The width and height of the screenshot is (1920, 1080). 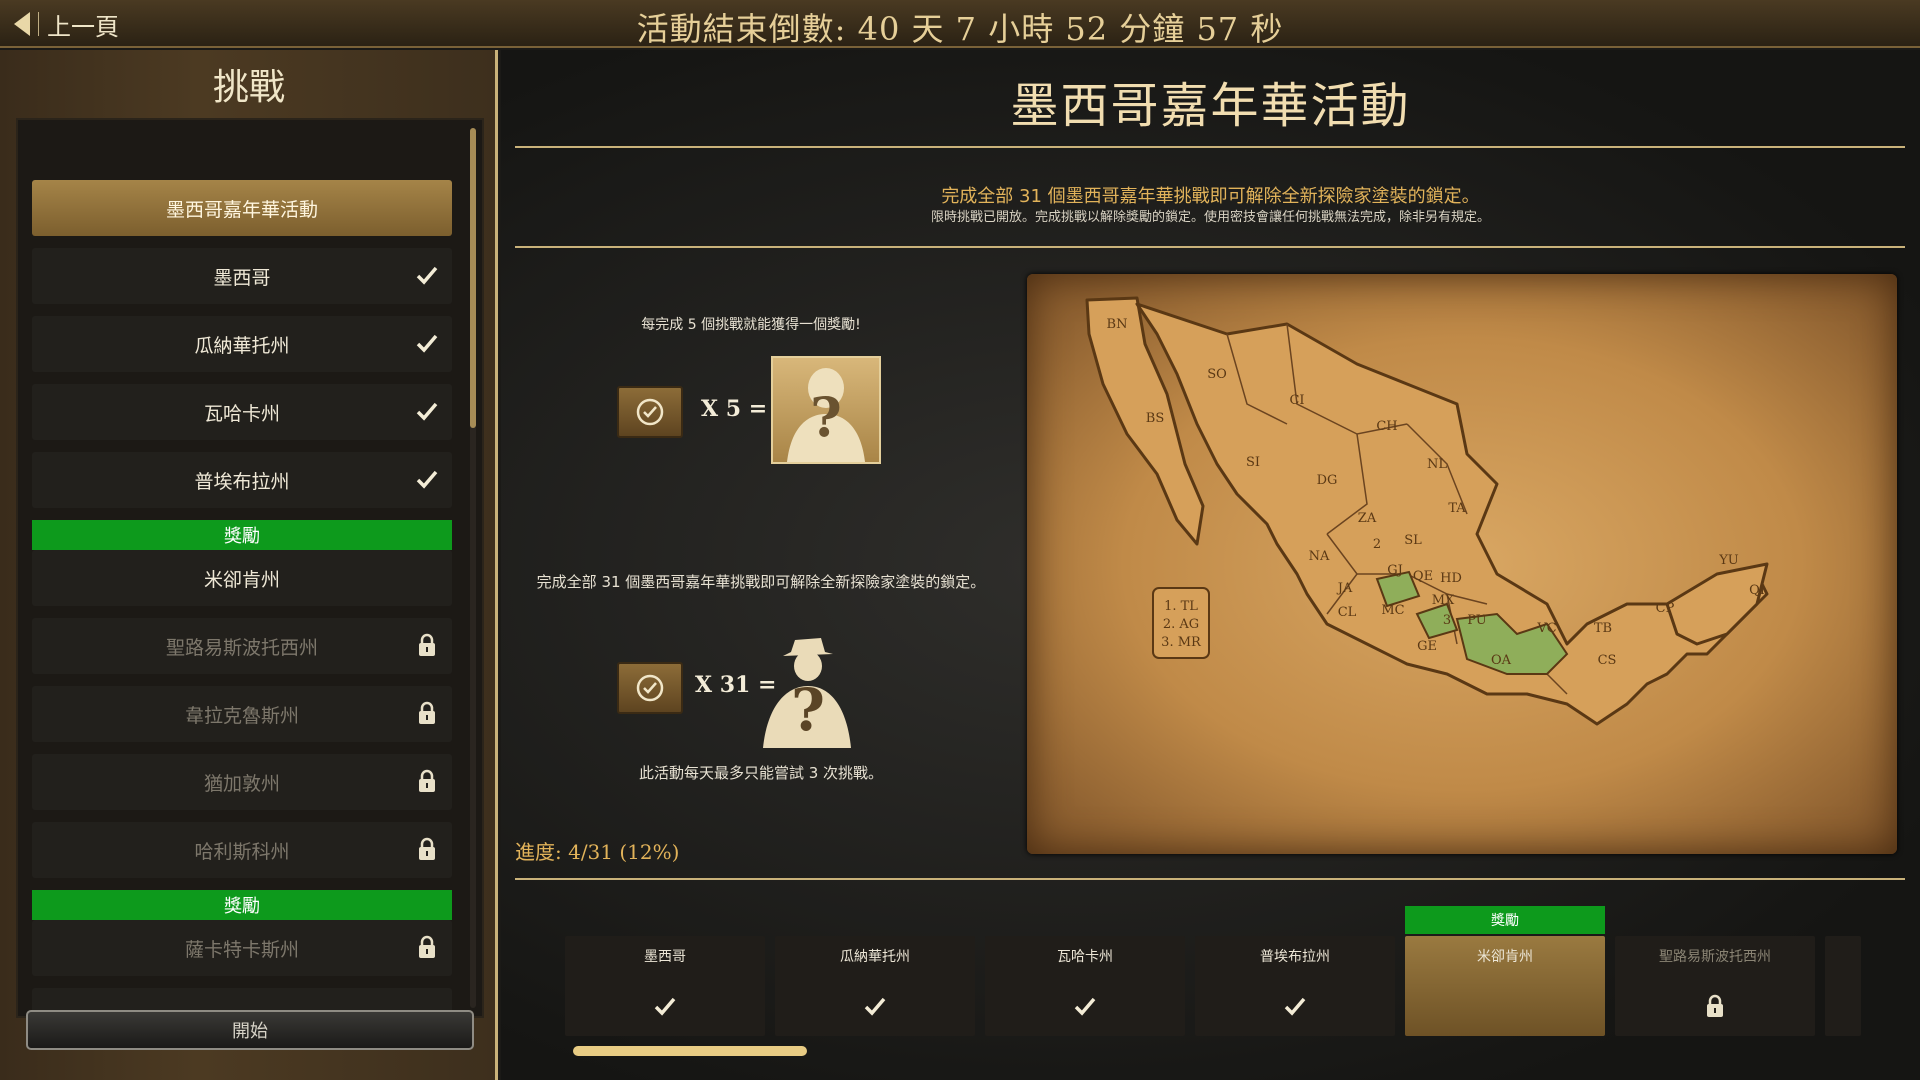 I want to click on list-item-label: 墨西哥, so click(x=242, y=277).